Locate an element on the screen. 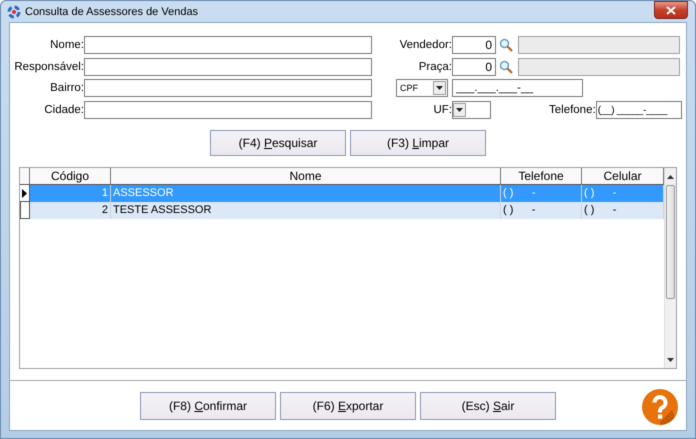  dropdown is located at coordinates (471, 110).